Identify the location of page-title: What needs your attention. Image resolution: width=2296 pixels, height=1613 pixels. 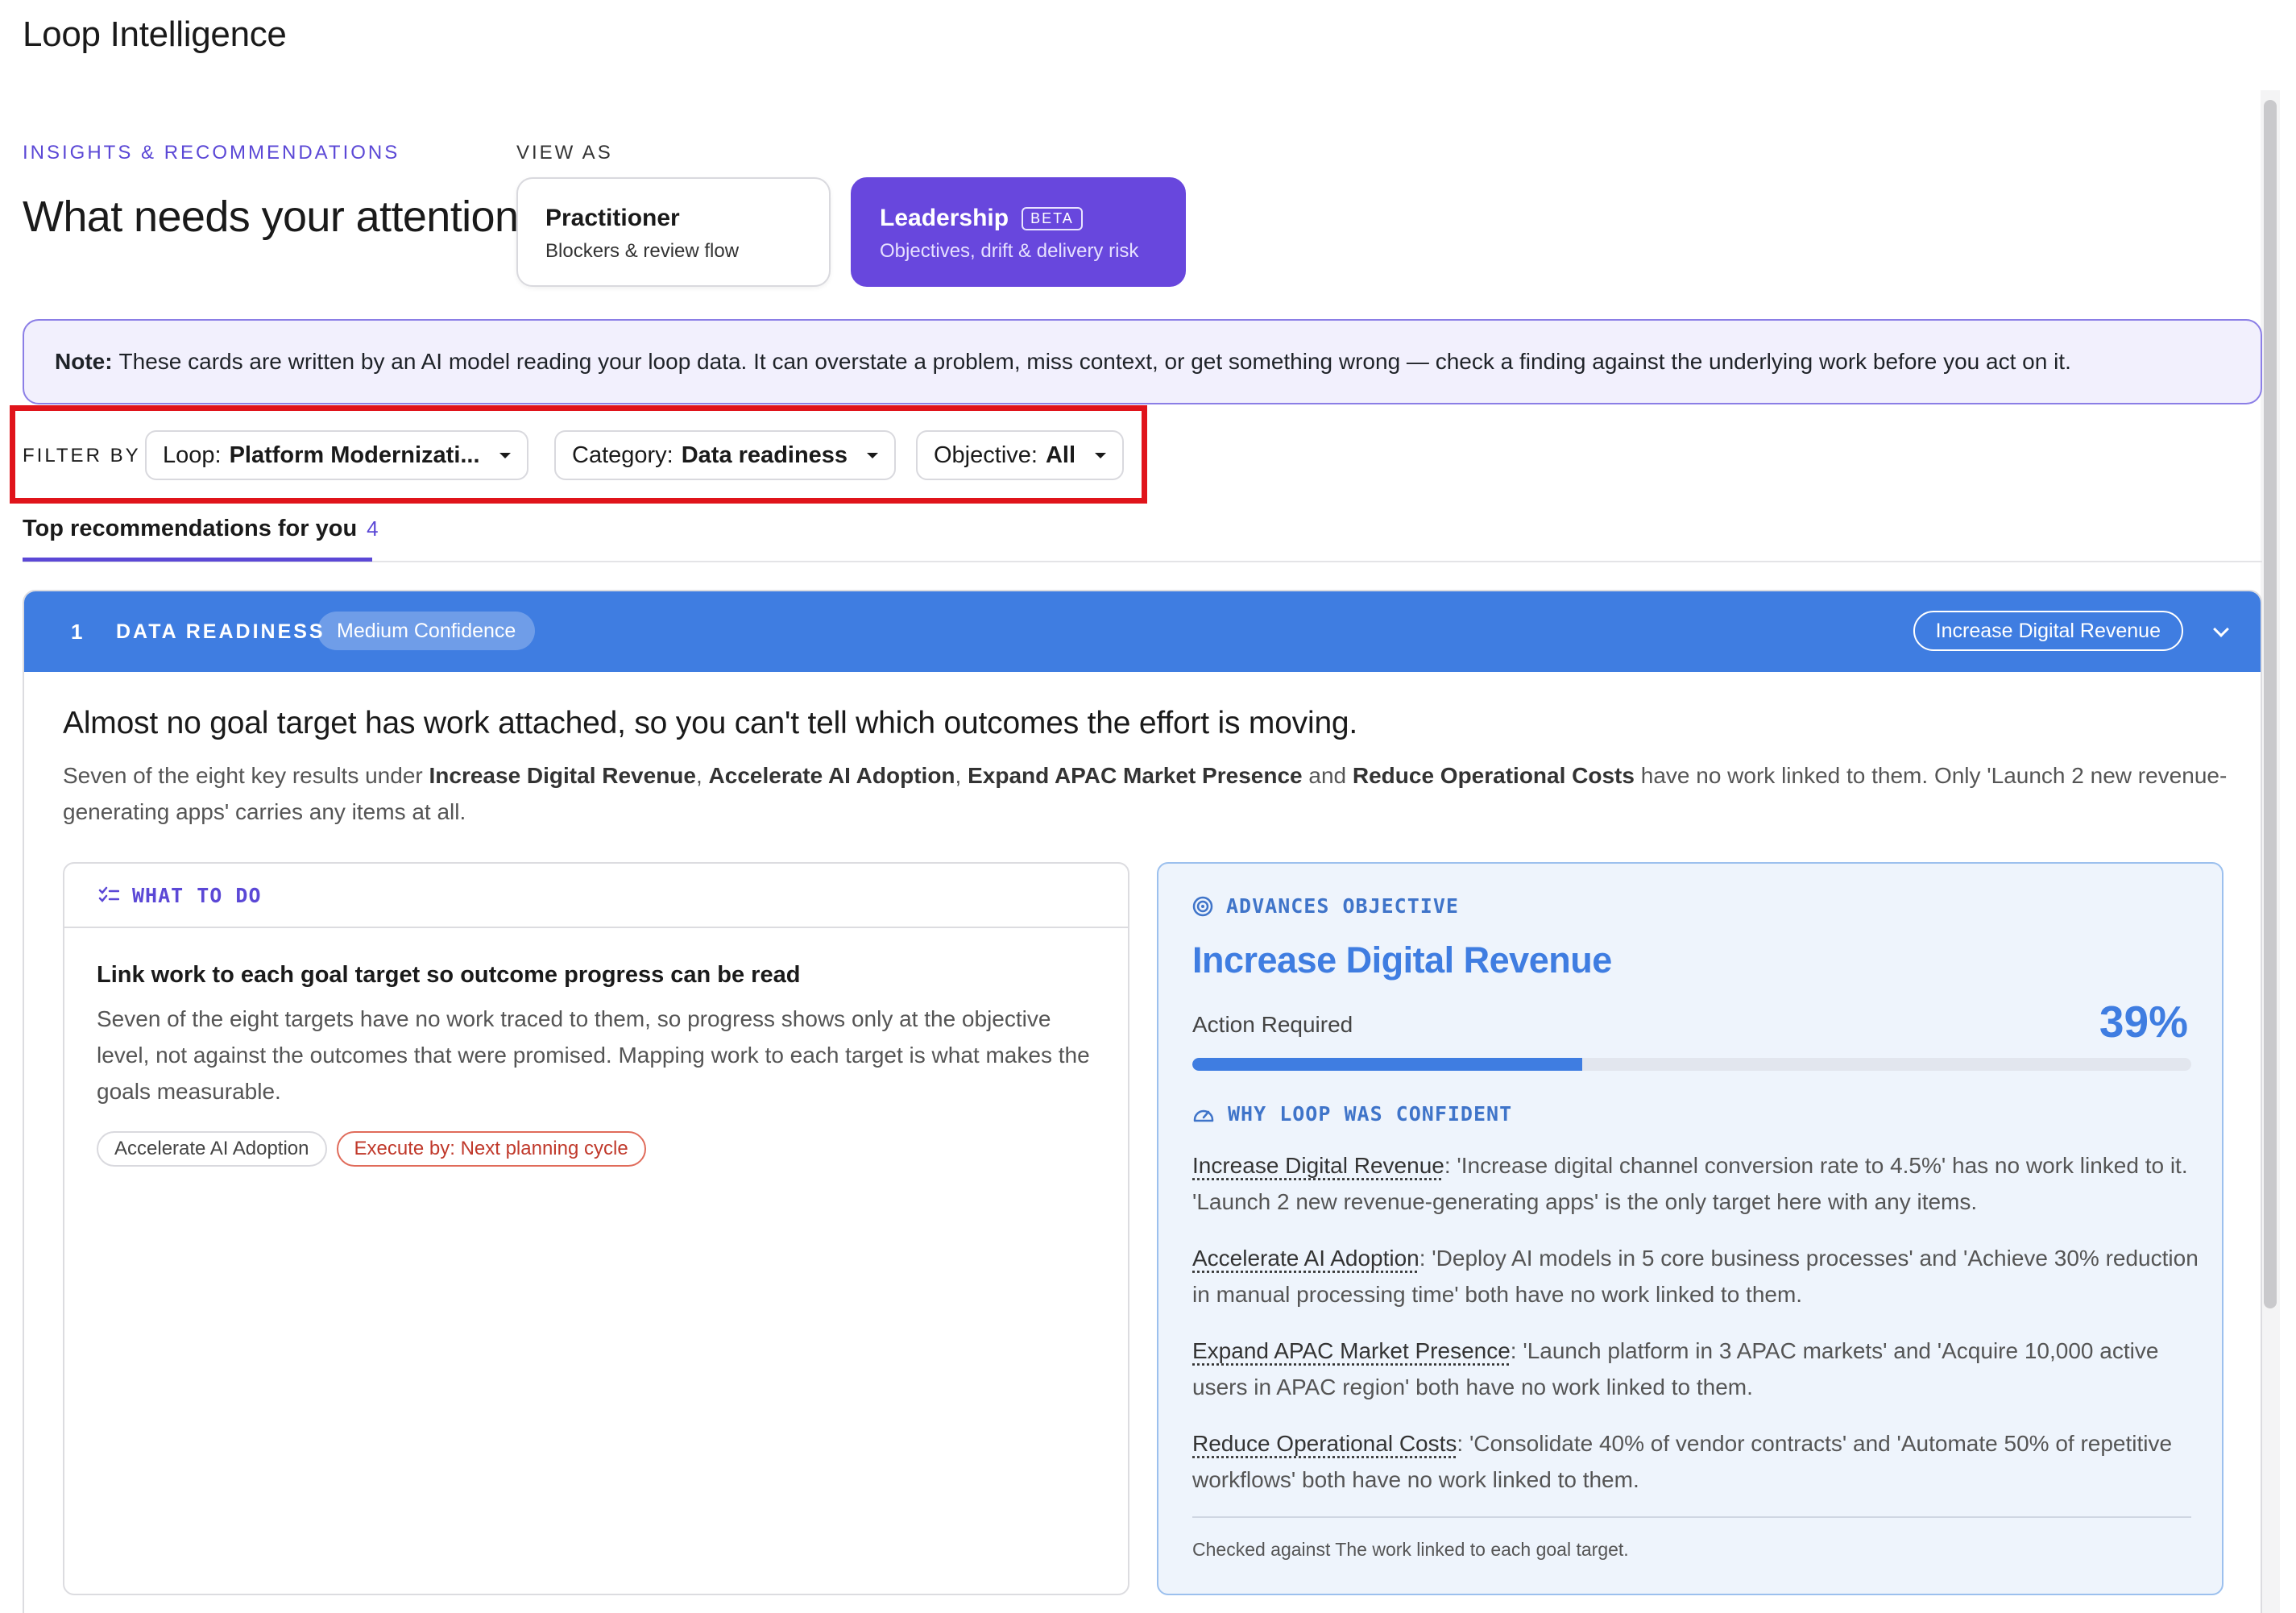
(271, 217).